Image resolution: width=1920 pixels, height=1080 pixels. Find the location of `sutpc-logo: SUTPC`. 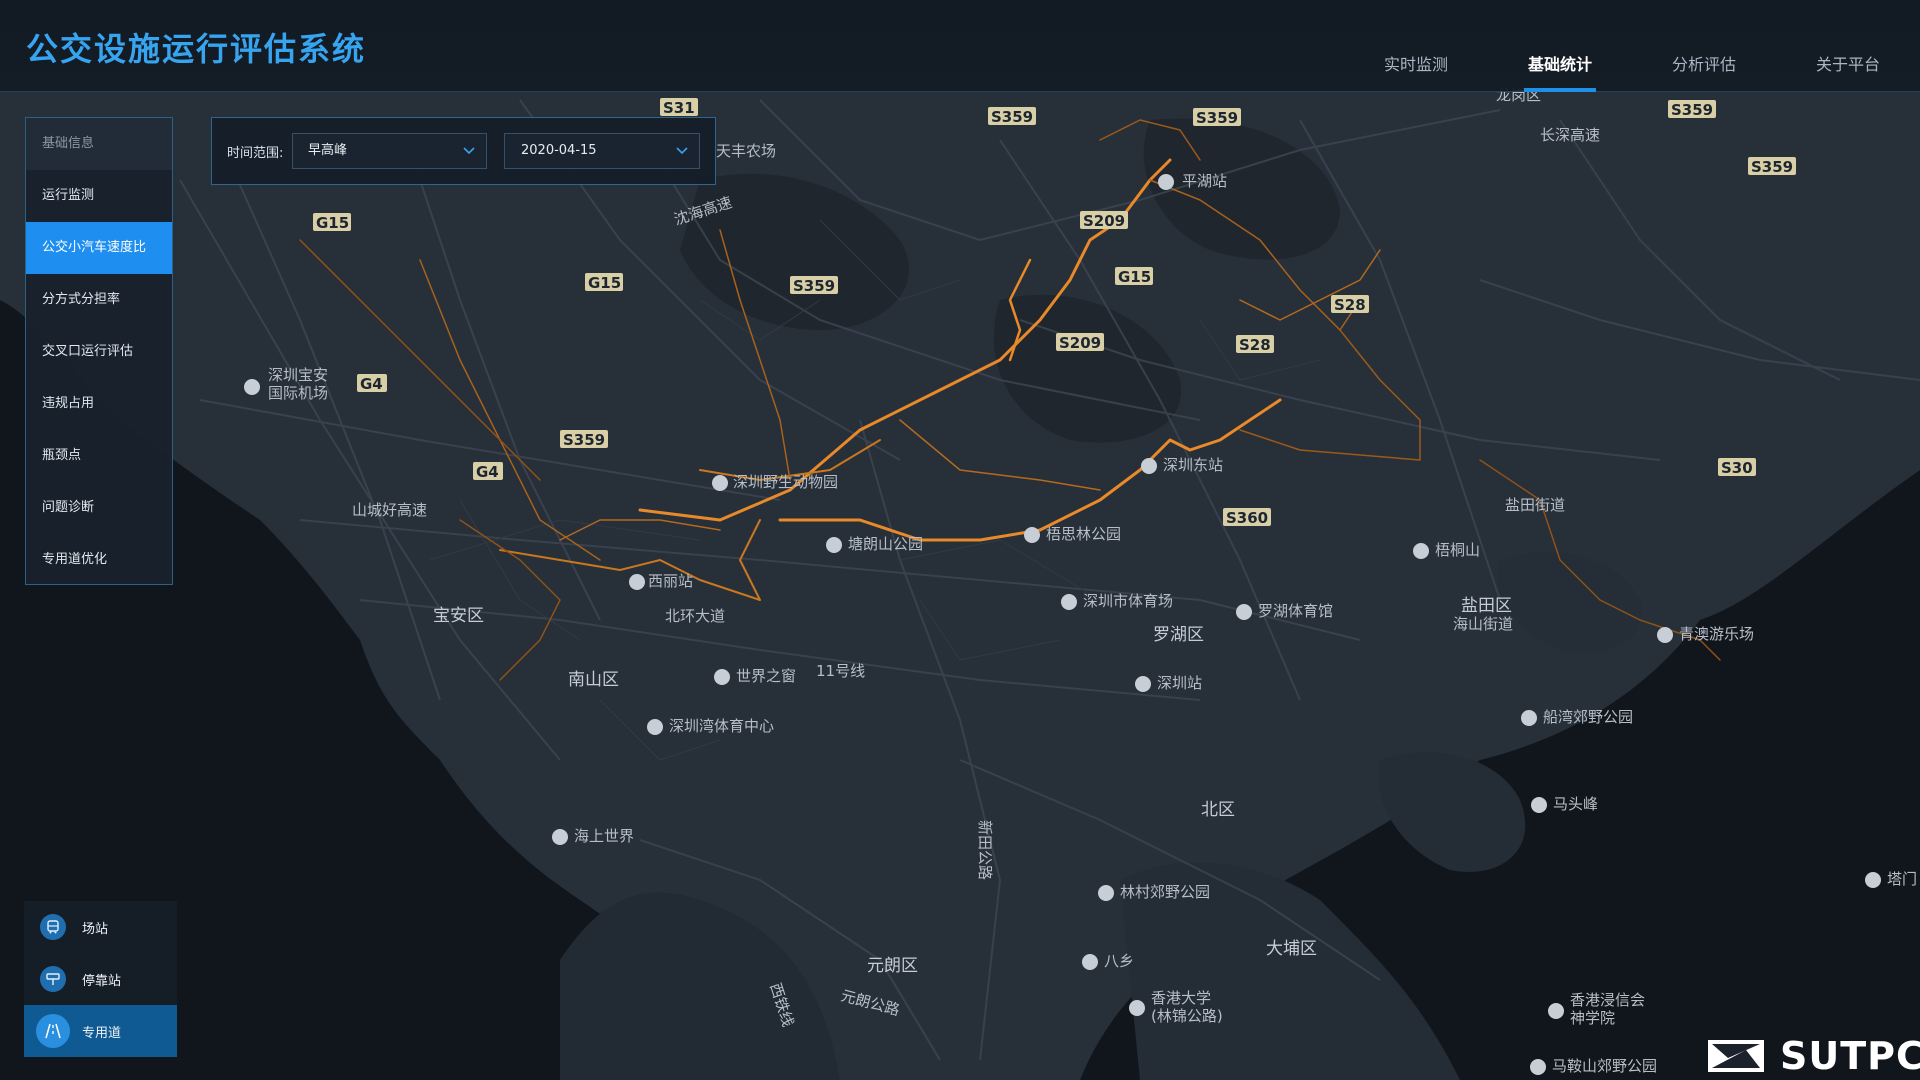

sutpc-logo: SUTPC is located at coordinates (1813, 1056).